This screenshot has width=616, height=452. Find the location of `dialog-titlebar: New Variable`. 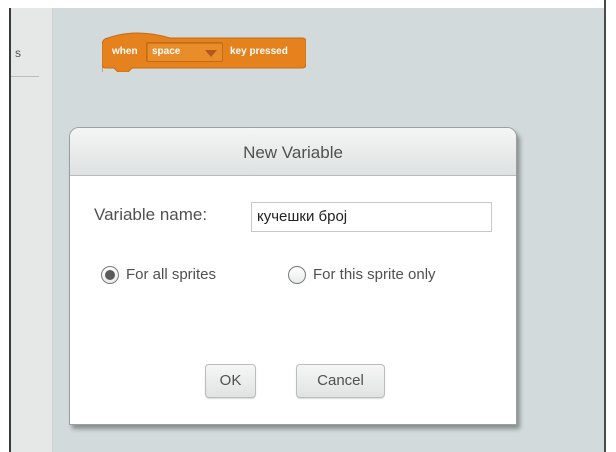

dialog-titlebar: New Variable is located at coordinates (293, 152).